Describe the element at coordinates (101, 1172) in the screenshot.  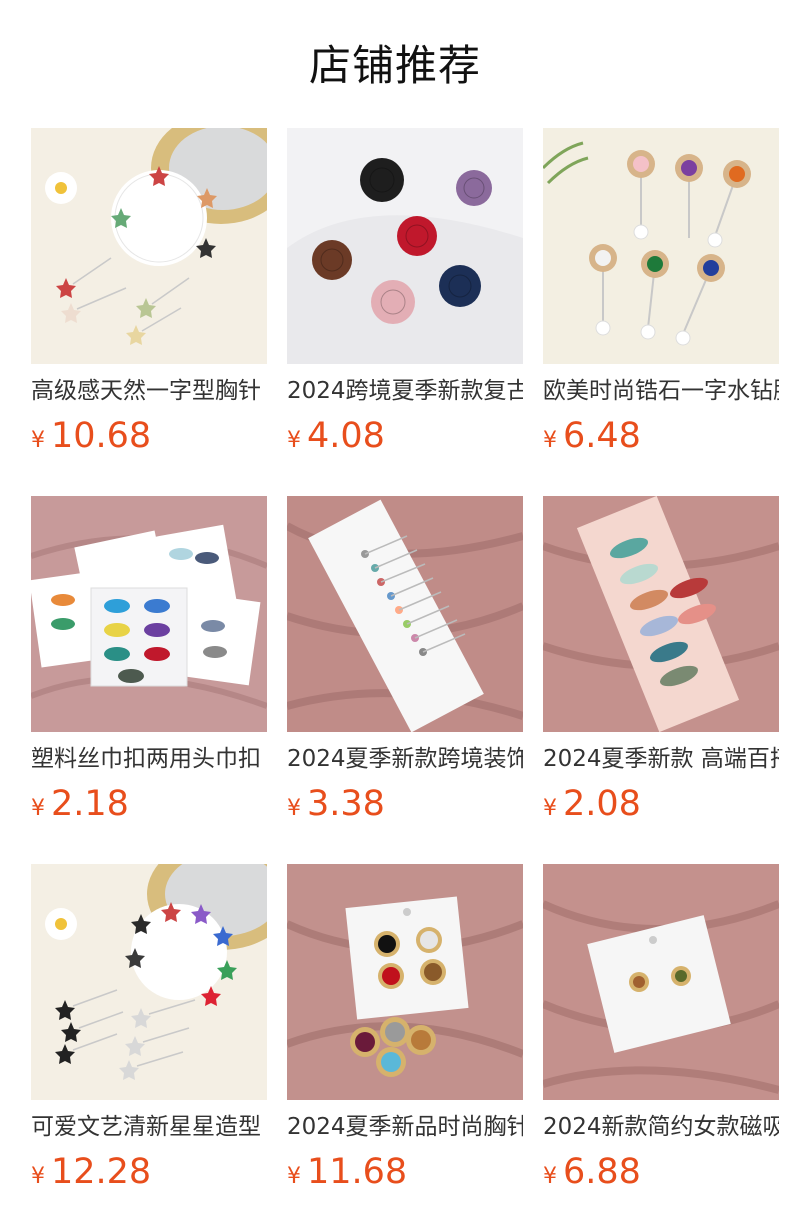
I see `price-value: 12.28` at that location.